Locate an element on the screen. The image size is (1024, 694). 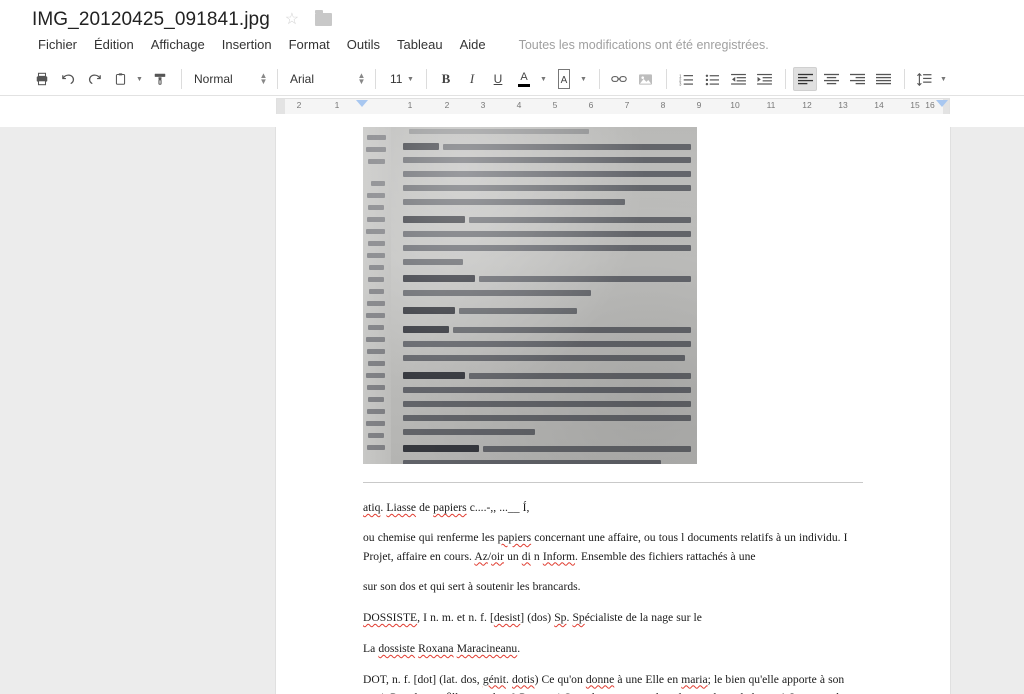
align-center-button is located at coordinates (831, 79).